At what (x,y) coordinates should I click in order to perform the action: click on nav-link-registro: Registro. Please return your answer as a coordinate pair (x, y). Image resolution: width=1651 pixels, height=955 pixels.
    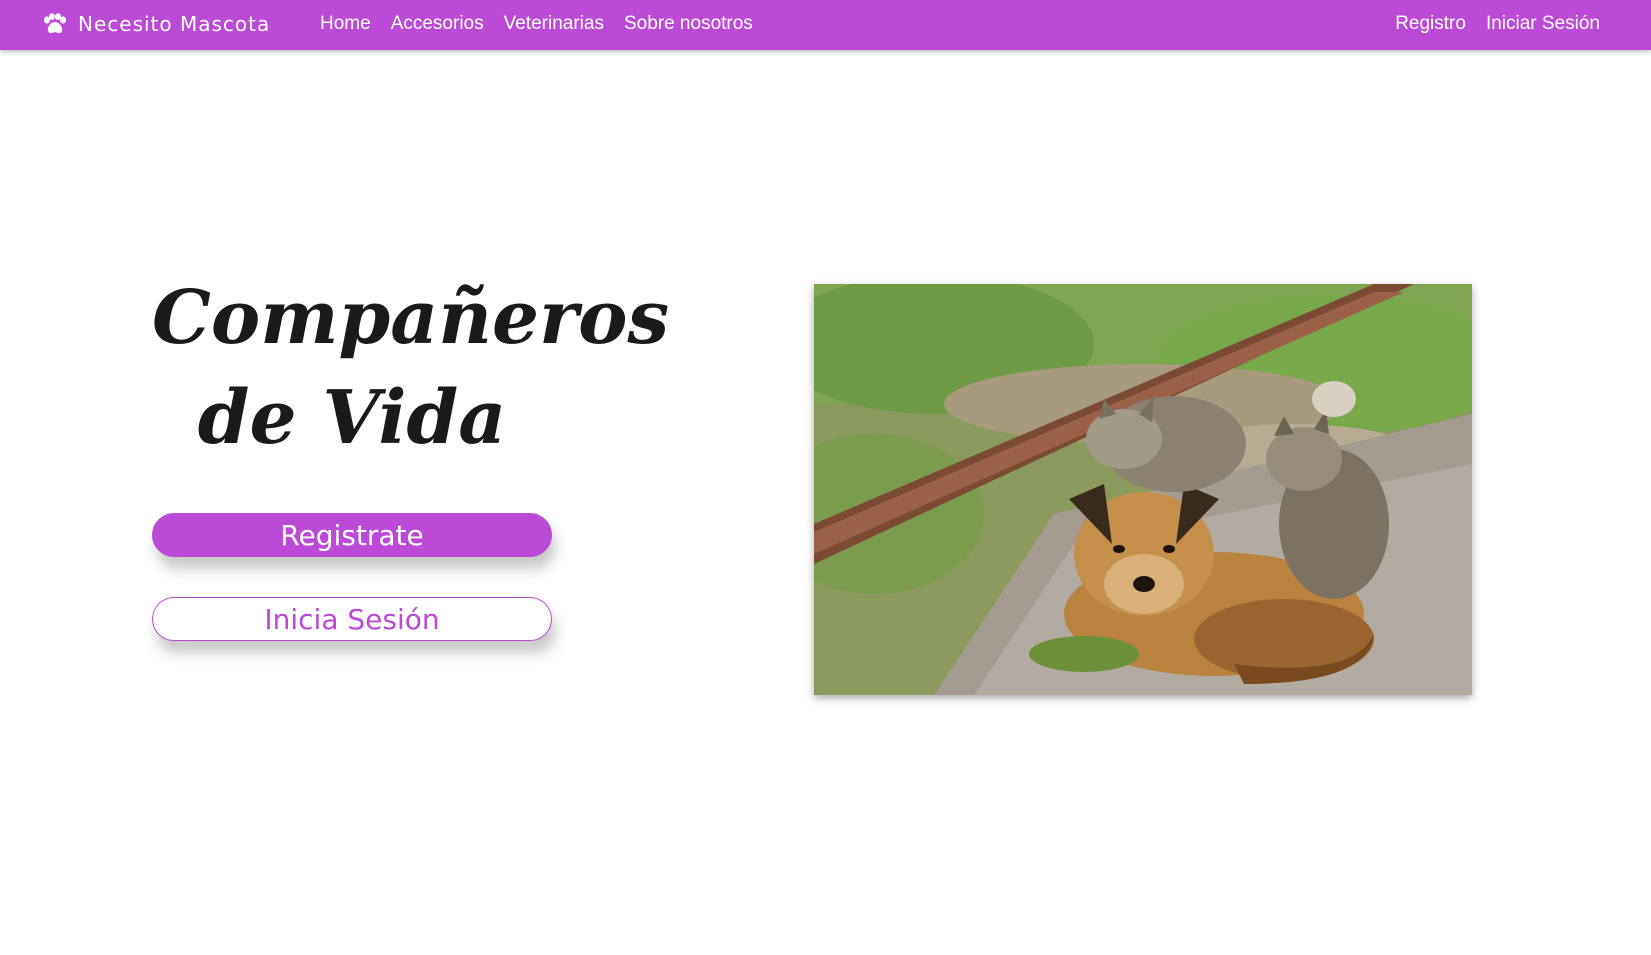
    Looking at the image, I should click on (1430, 23).